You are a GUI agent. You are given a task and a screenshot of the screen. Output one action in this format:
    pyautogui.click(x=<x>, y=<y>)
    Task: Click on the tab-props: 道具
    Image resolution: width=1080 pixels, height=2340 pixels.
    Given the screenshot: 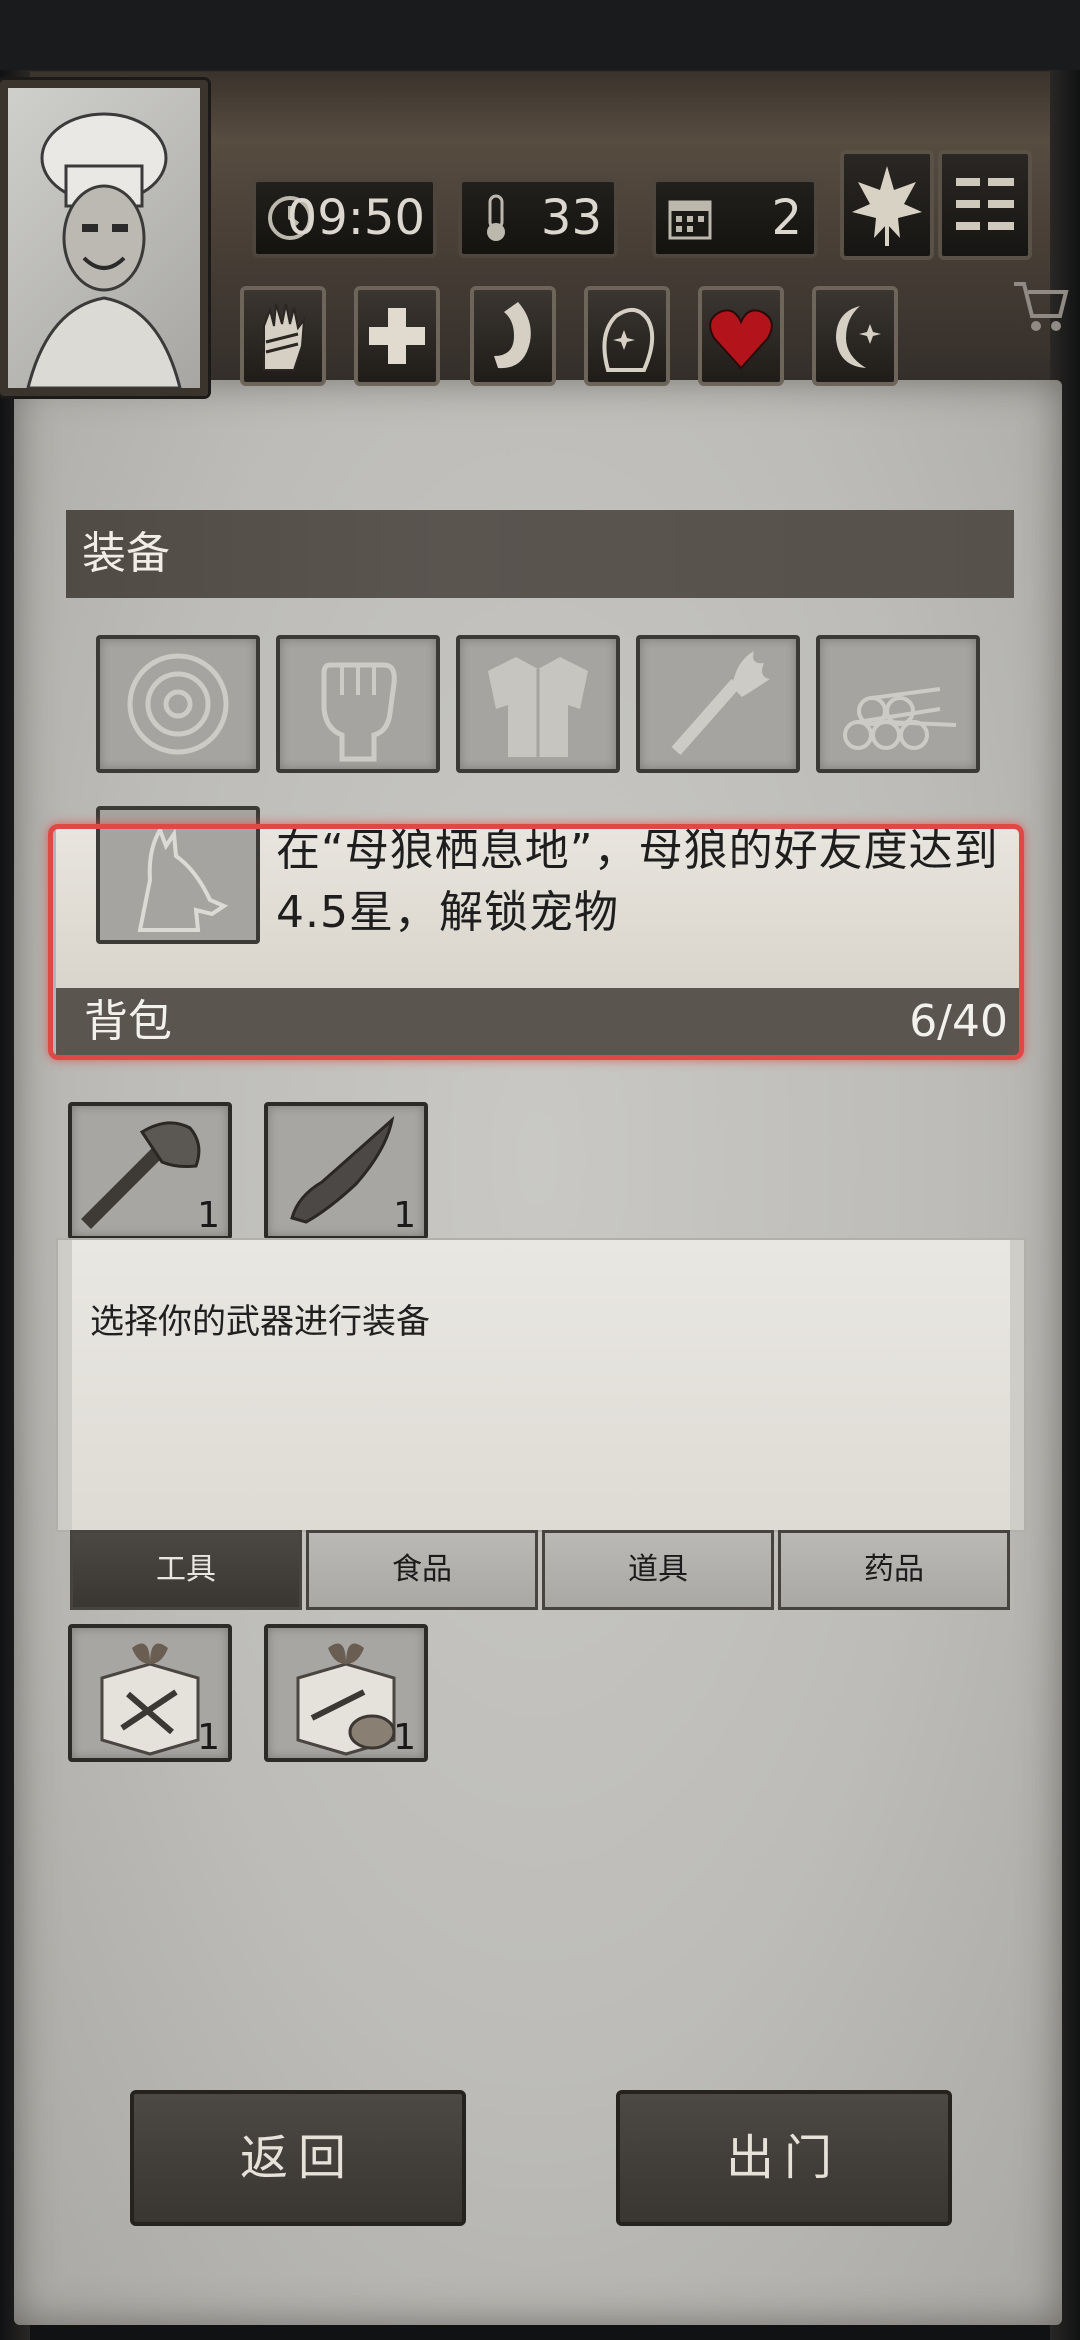 What is the action you would take?
    pyautogui.click(x=658, y=1570)
    